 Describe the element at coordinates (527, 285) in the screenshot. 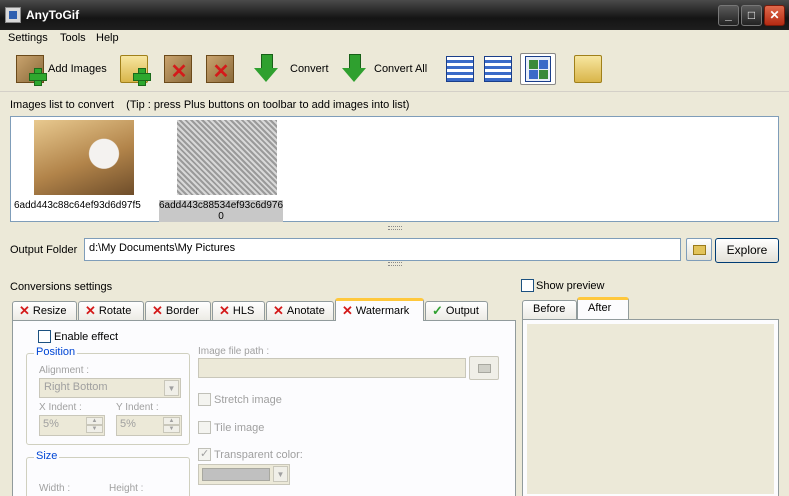

I see `show-preview-checkbox` at that location.